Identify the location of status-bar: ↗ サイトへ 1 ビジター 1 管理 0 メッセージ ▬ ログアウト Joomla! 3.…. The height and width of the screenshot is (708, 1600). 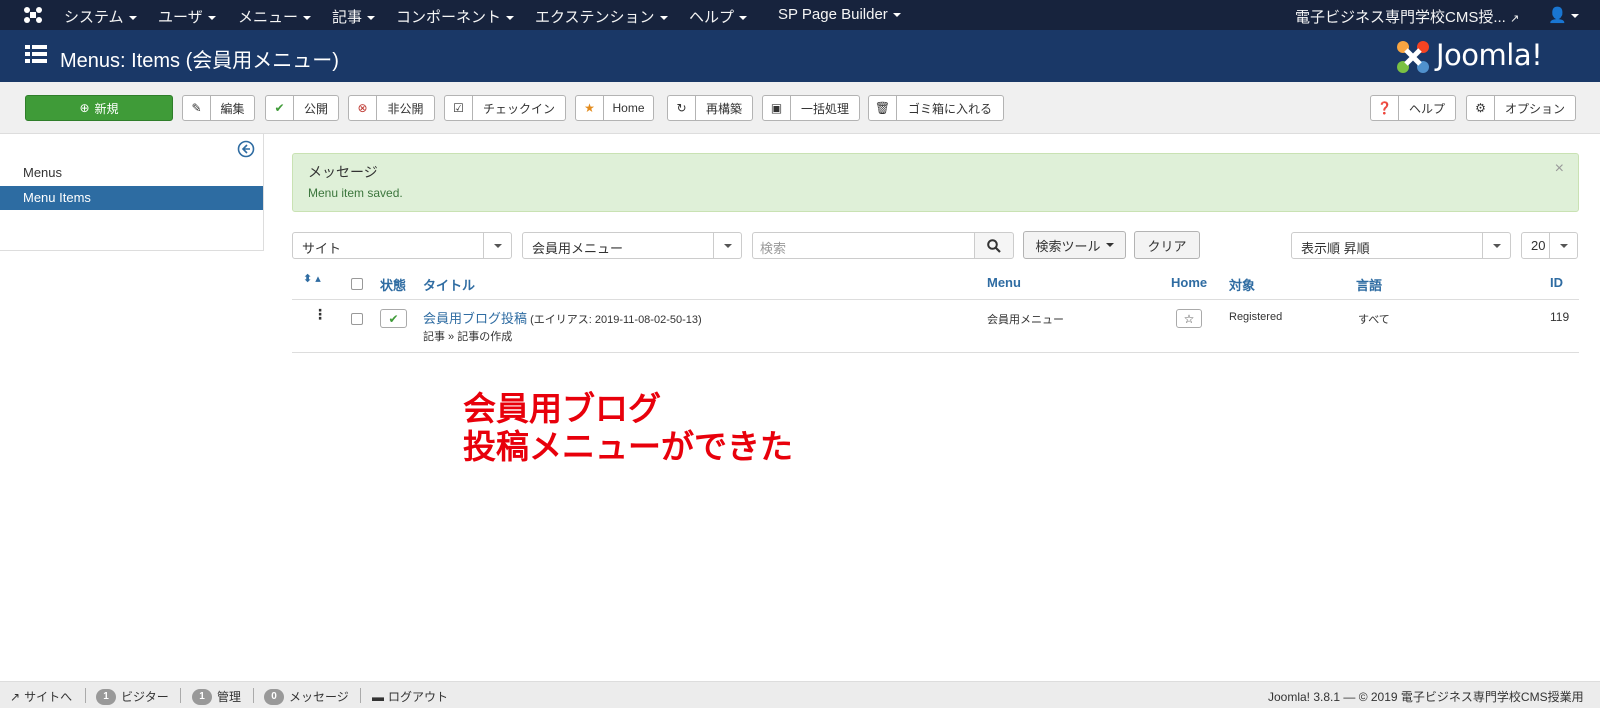
(800, 694).